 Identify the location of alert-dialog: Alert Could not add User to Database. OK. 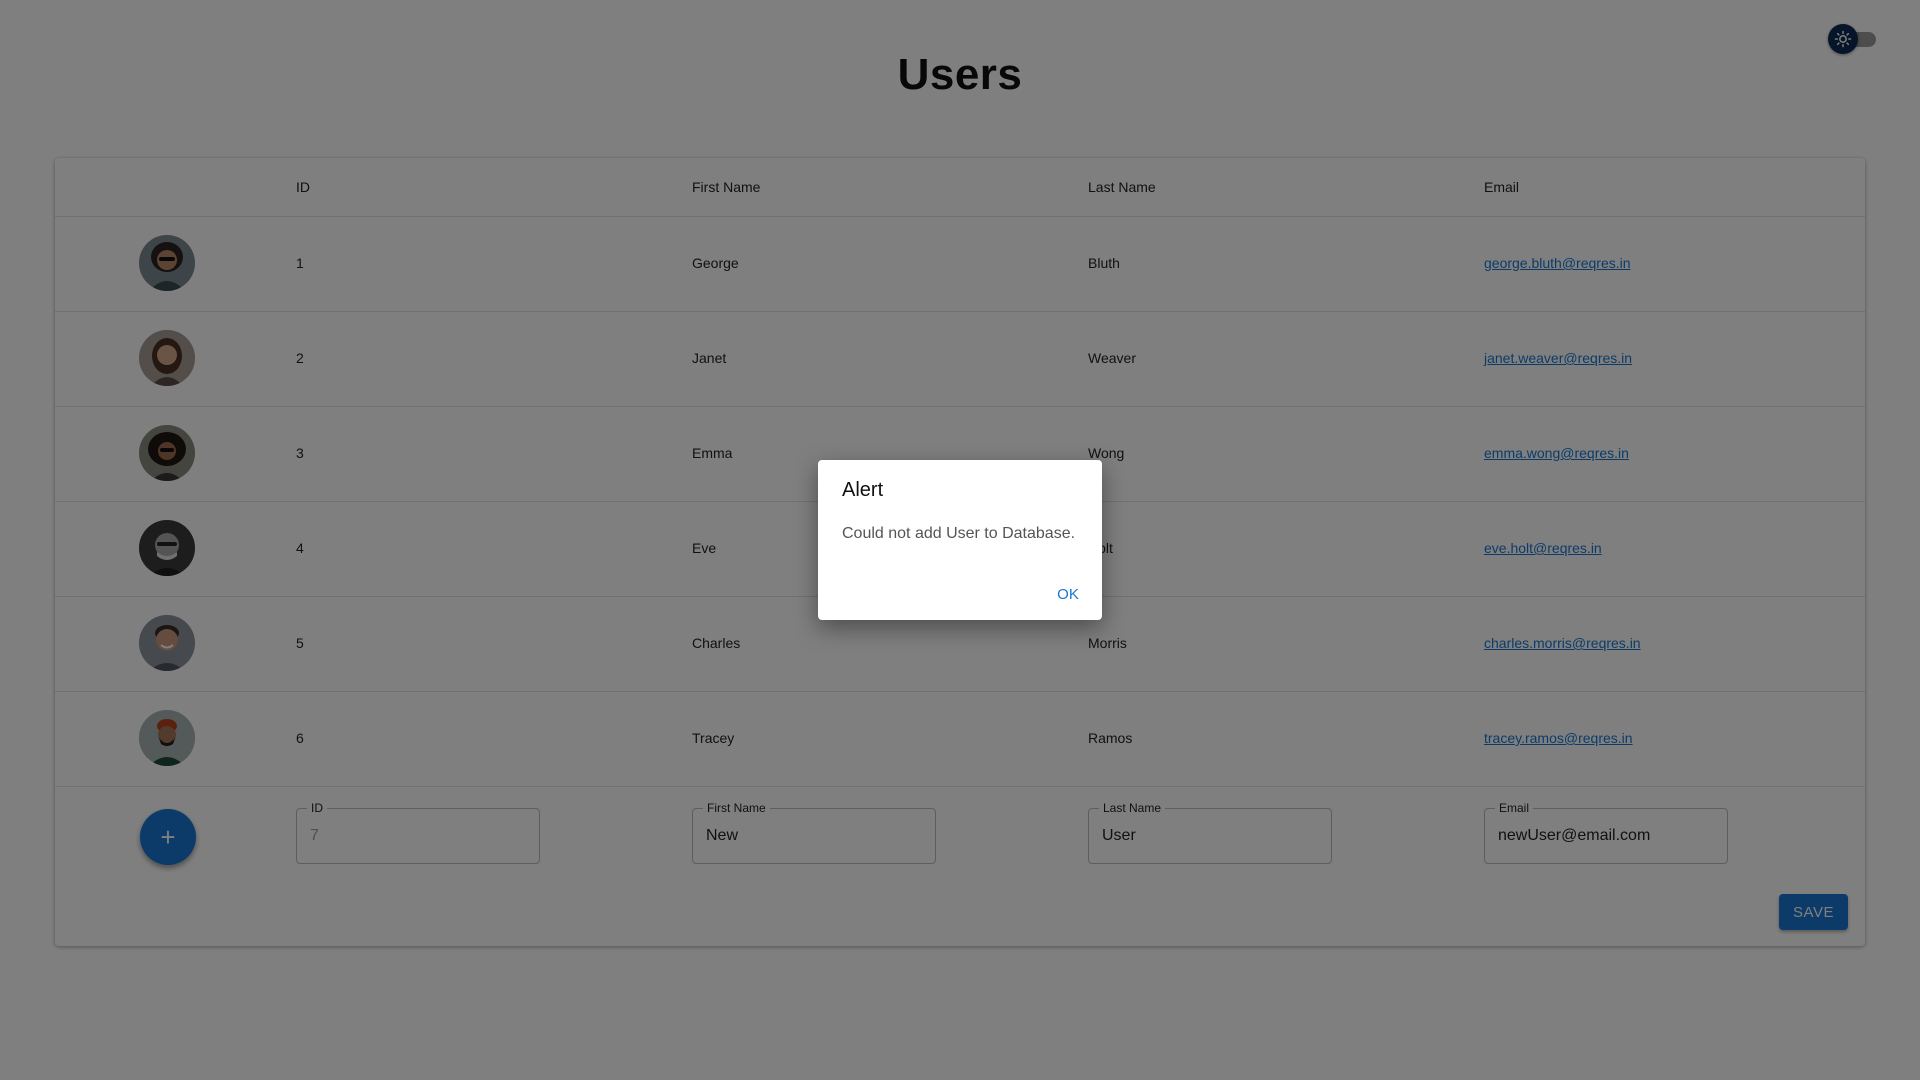
(960, 540).